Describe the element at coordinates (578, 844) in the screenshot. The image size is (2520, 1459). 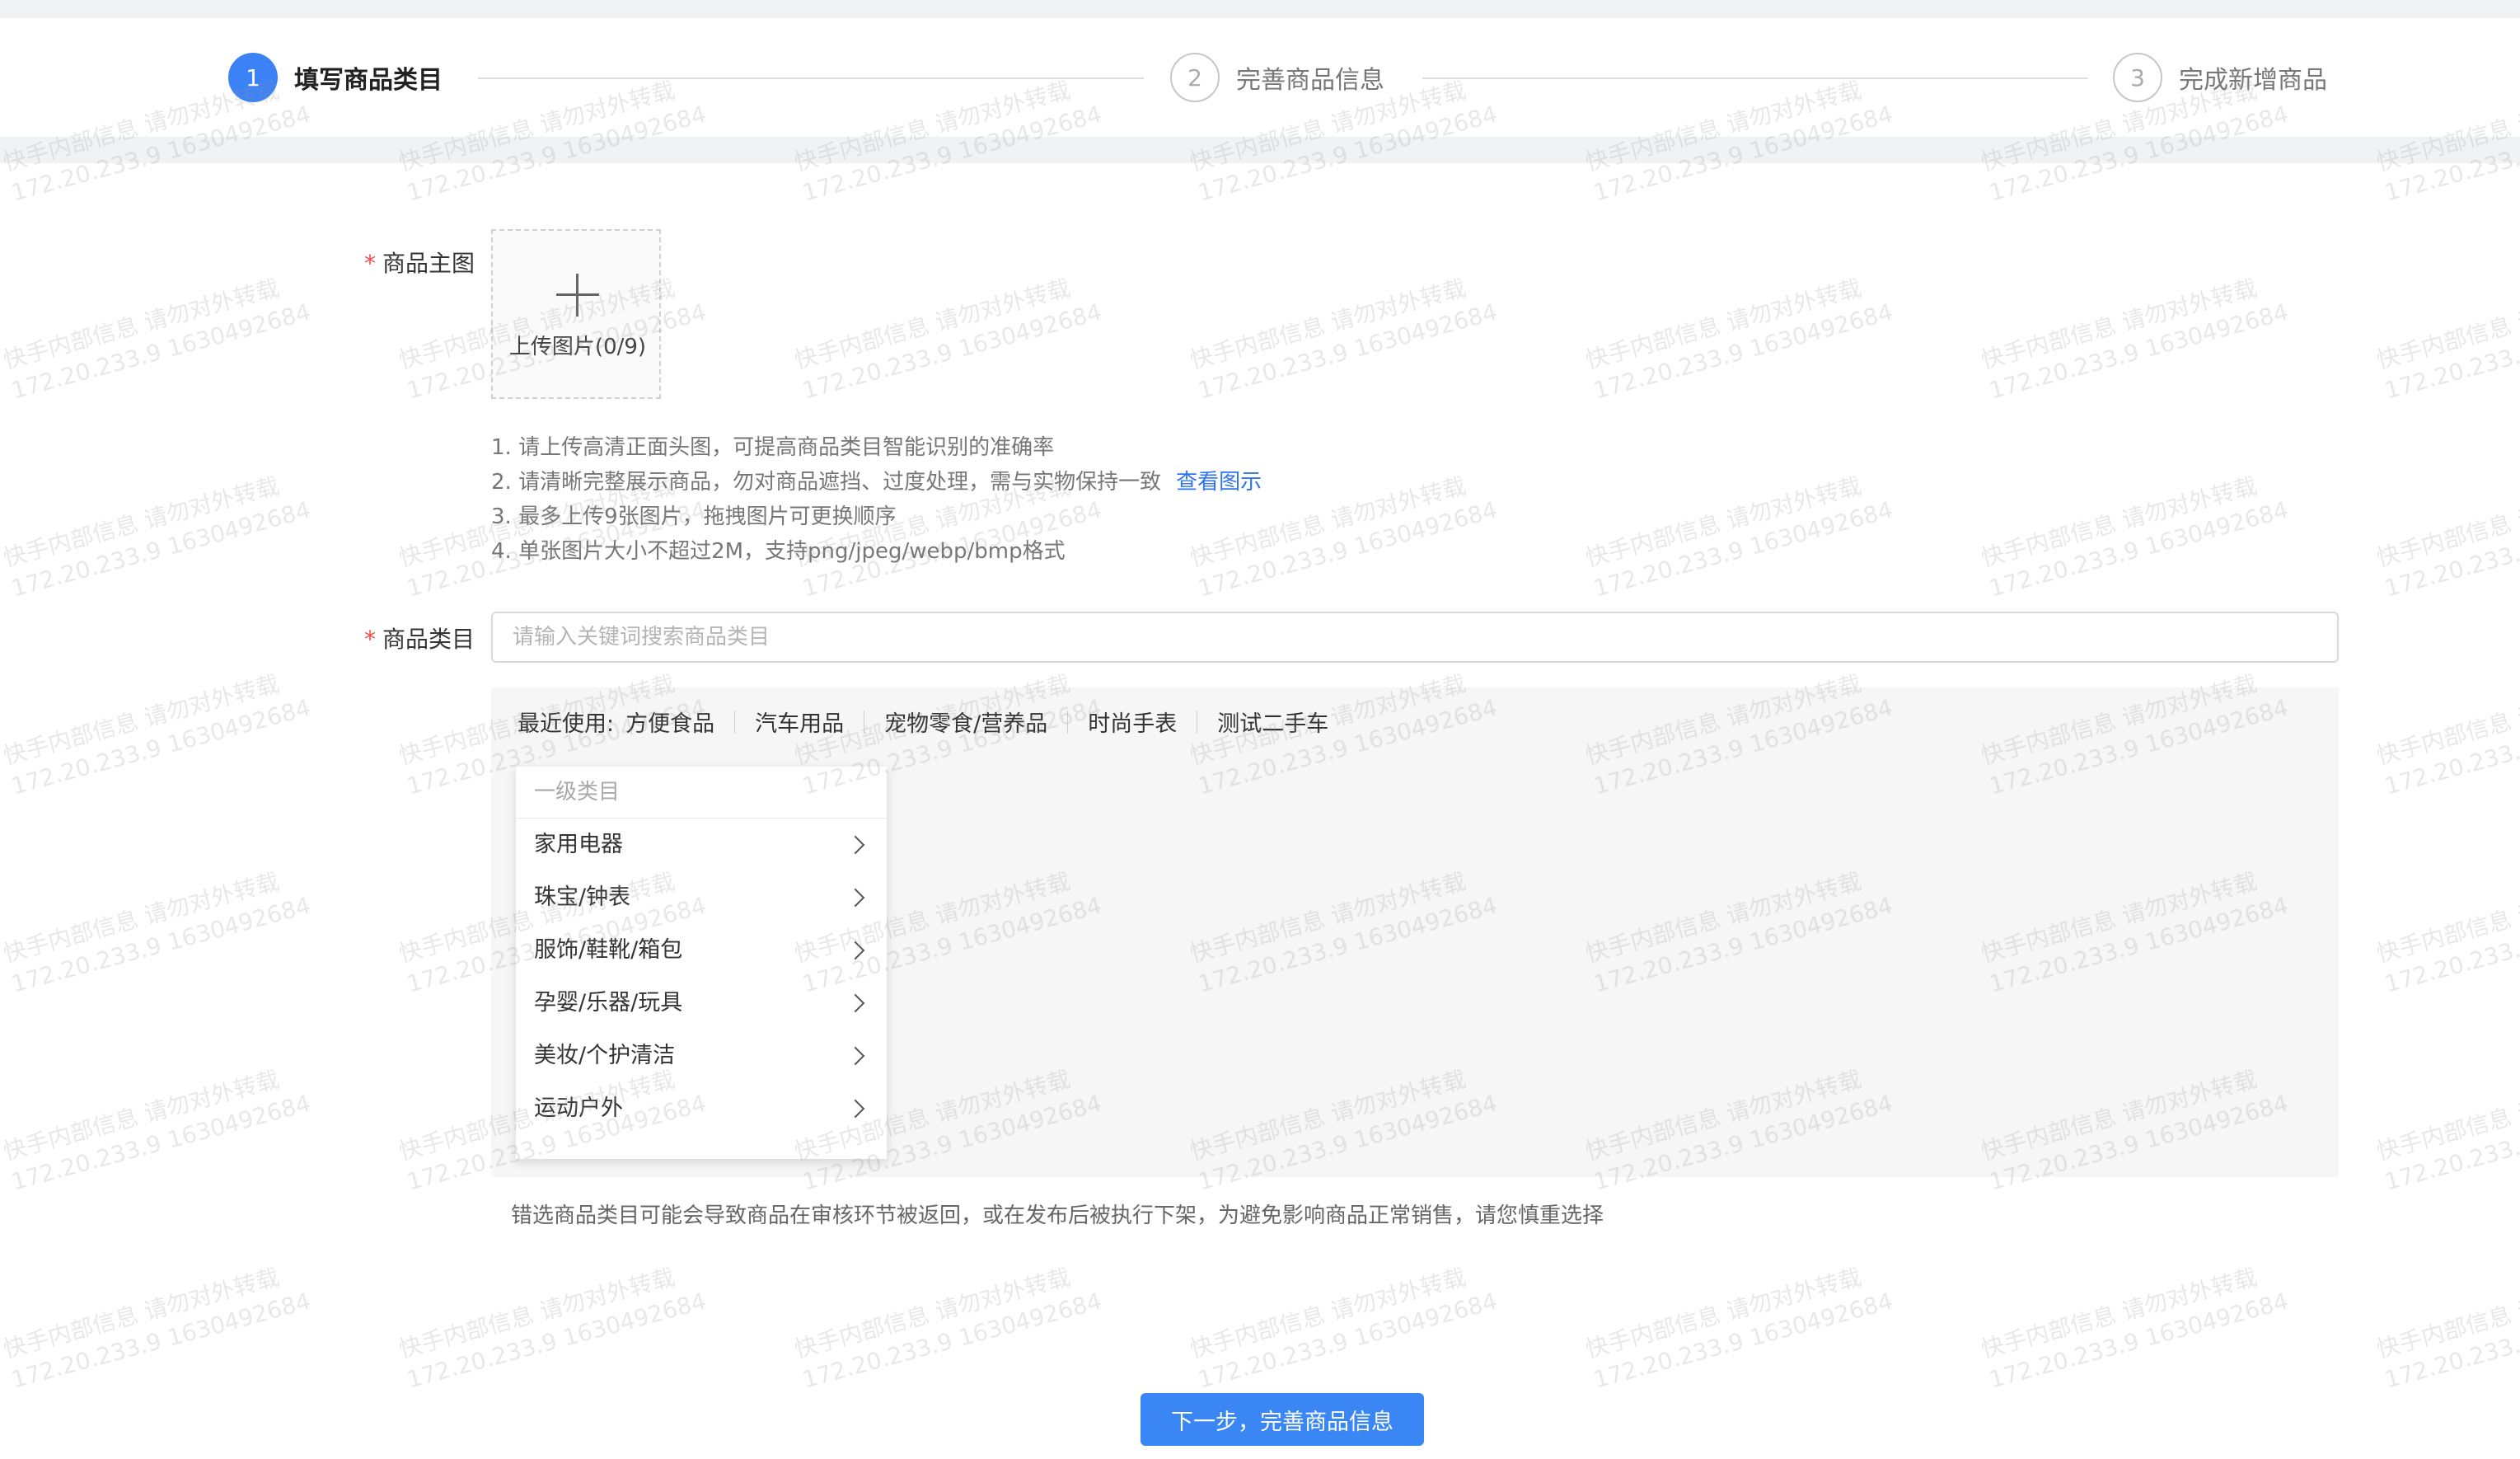
I see `category-item-label: 家用电器` at that location.